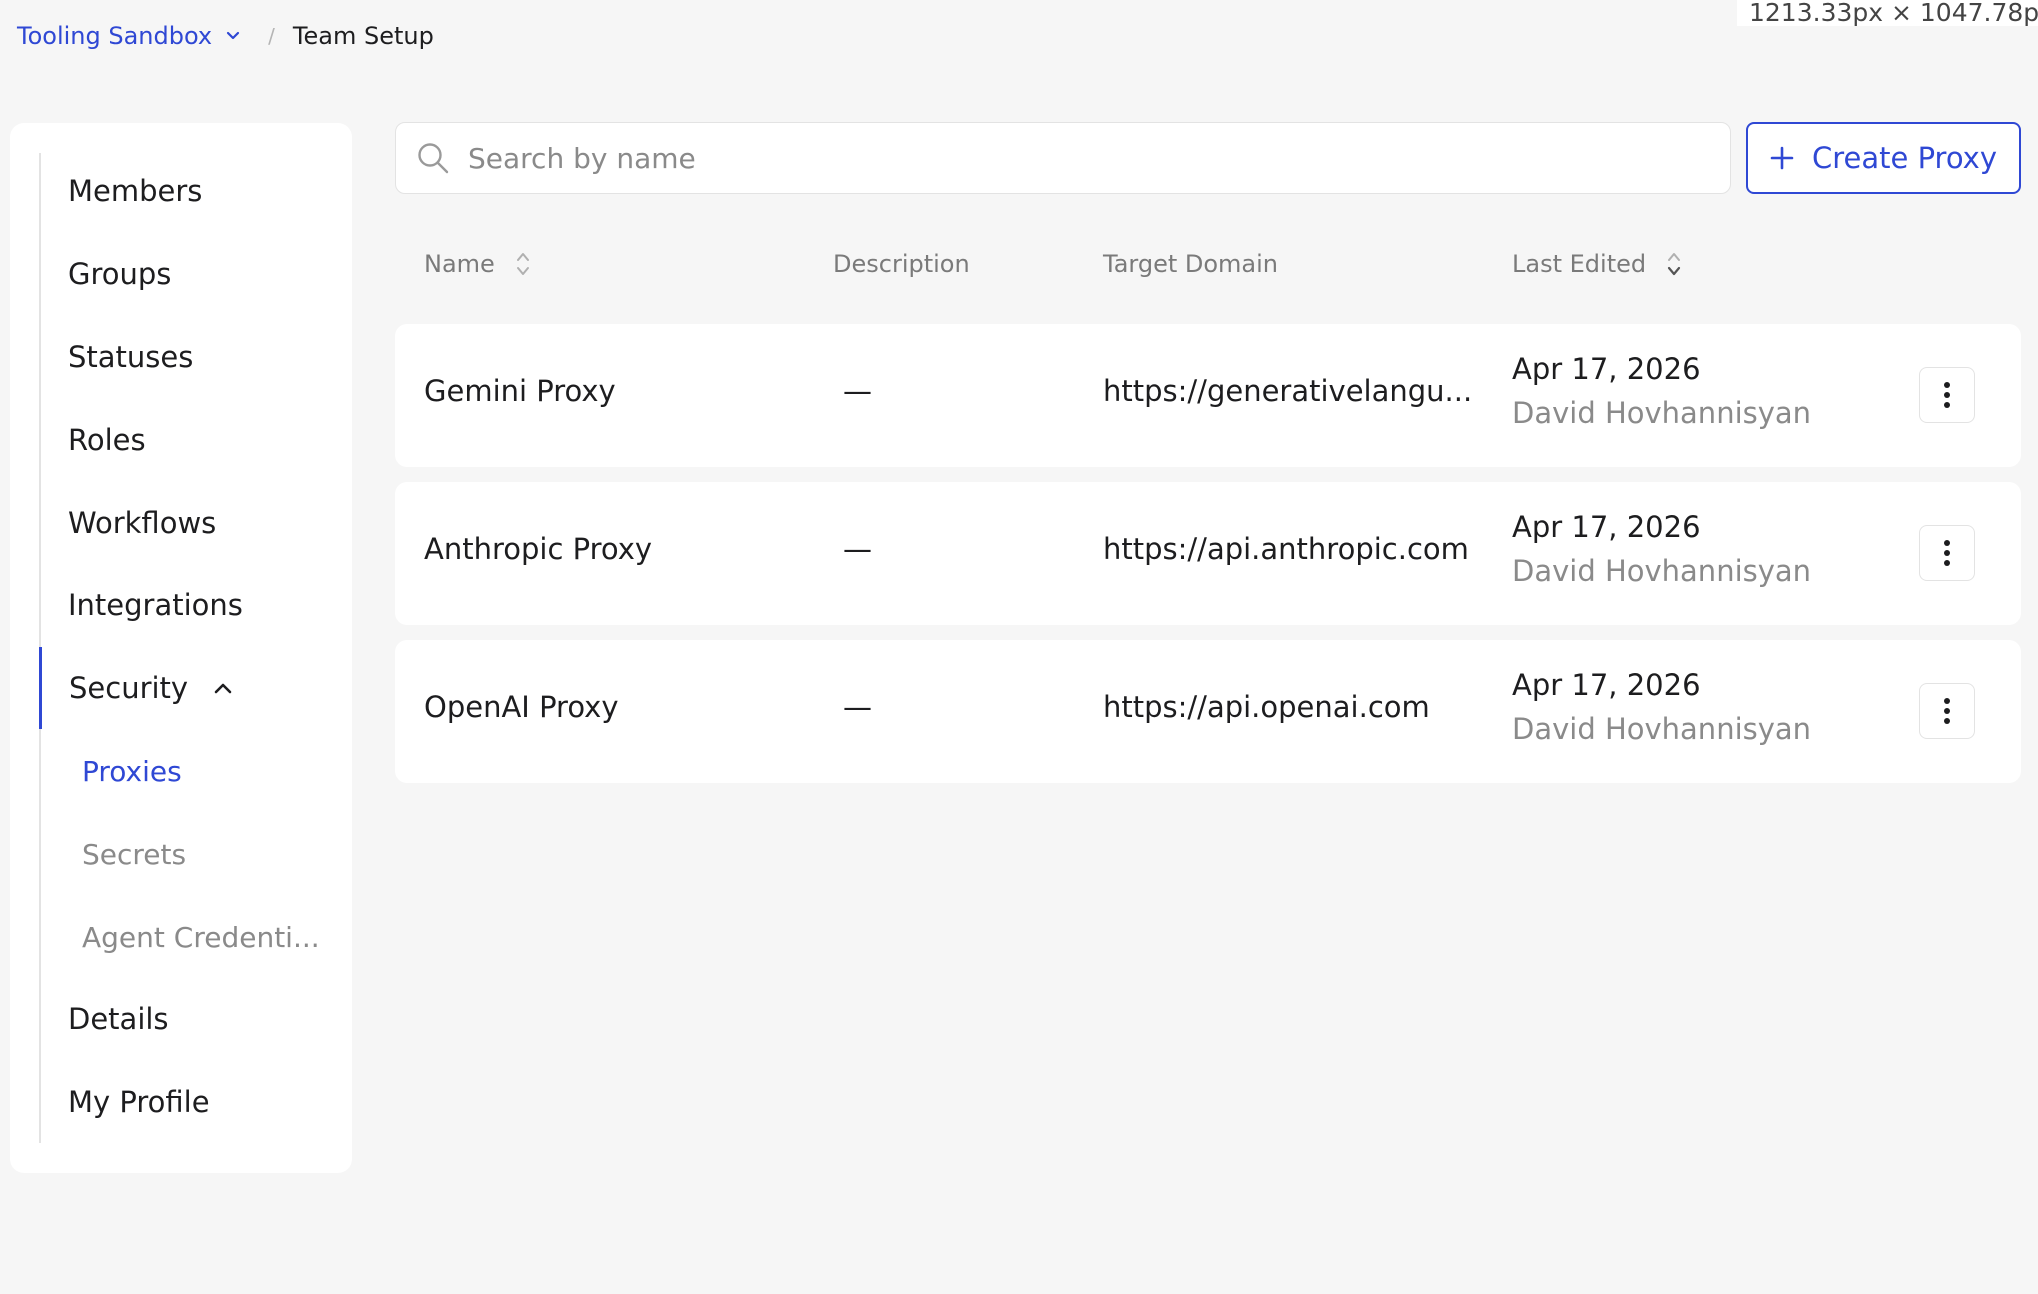 The width and height of the screenshot is (2038, 1294). Describe the element at coordinates (223, 688) in the screenshot. I see `chevron-up-icon` at that location.